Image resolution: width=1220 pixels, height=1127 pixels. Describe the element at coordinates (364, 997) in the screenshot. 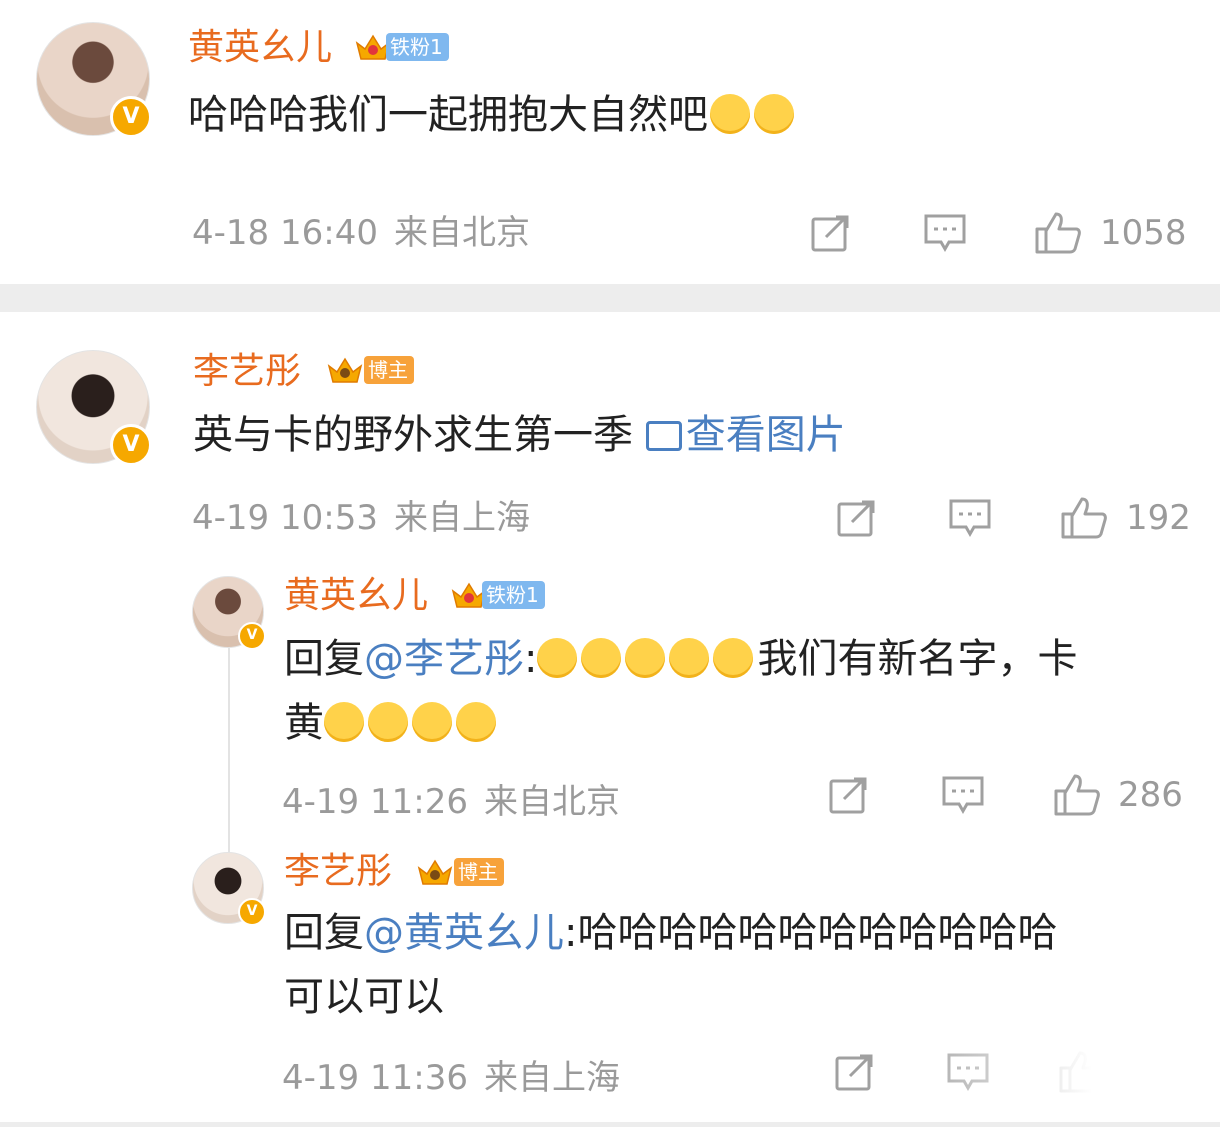

I see `reply-text-line2: 可以可以` at that location.